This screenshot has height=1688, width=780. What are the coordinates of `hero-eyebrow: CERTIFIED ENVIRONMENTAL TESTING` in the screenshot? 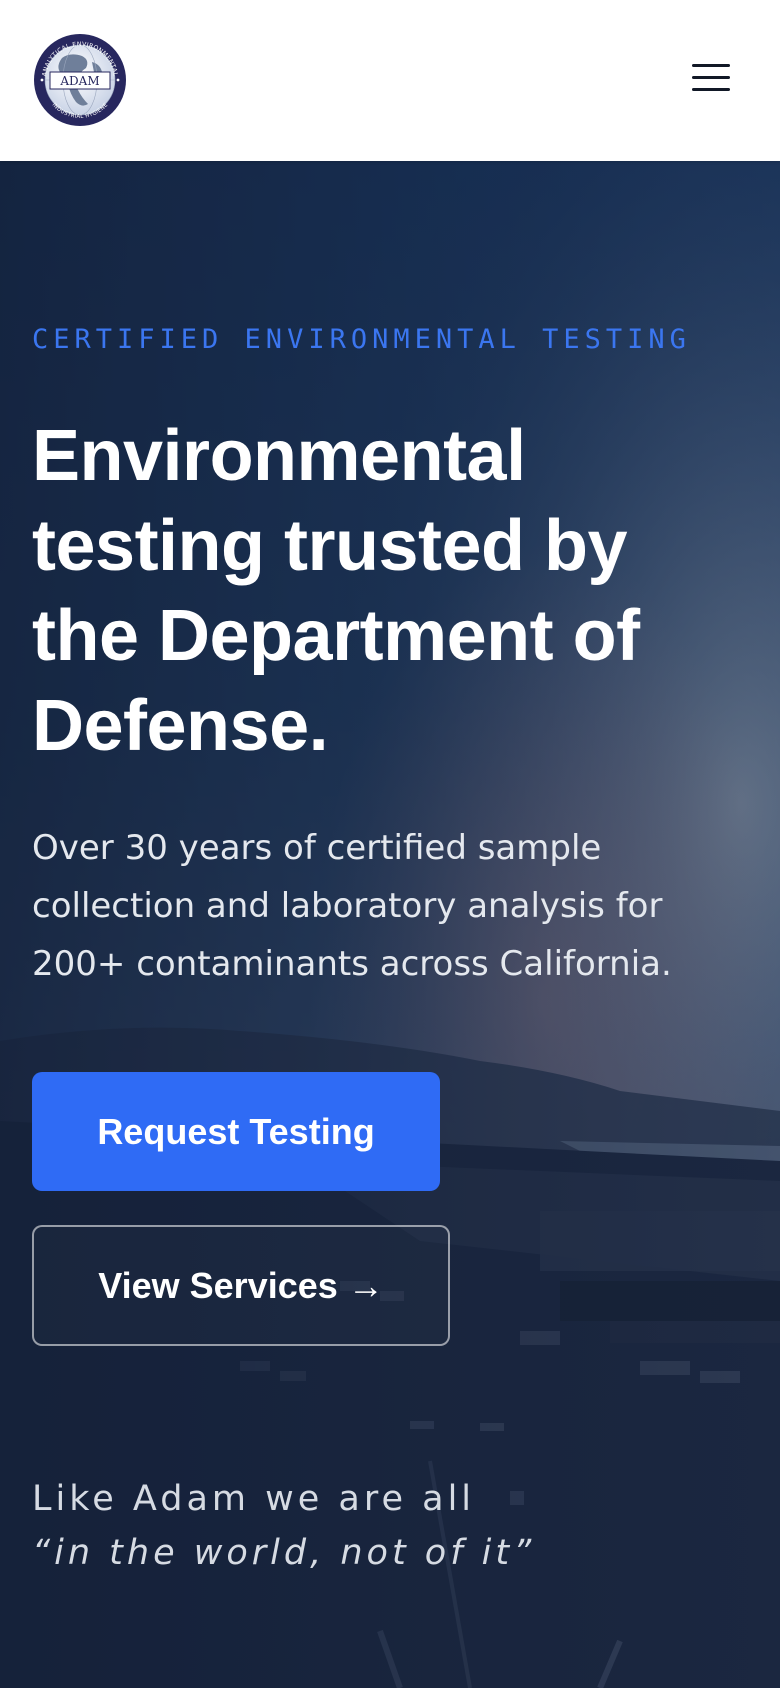 It's located at (361, 339).